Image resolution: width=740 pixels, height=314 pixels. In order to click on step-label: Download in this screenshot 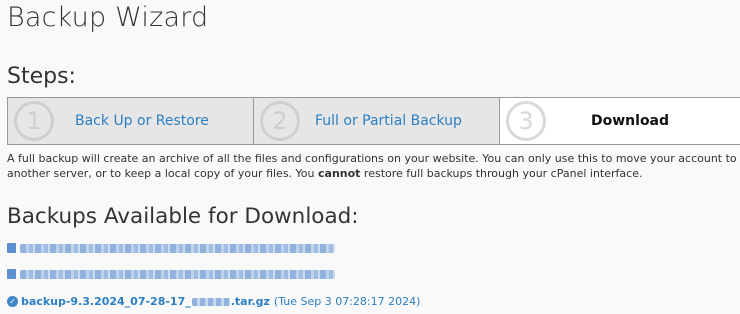, I will do `click(630, 121)`.